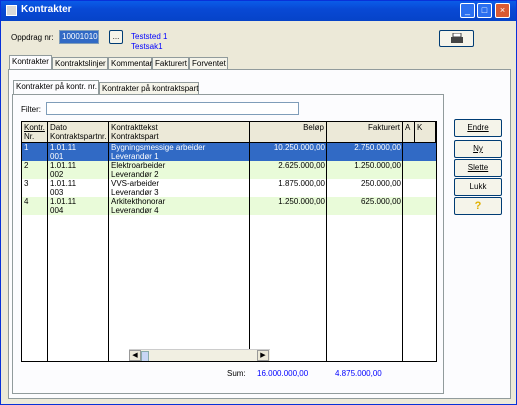  I want to click on table-cell: 1.01.11 001, so click(78, 152).